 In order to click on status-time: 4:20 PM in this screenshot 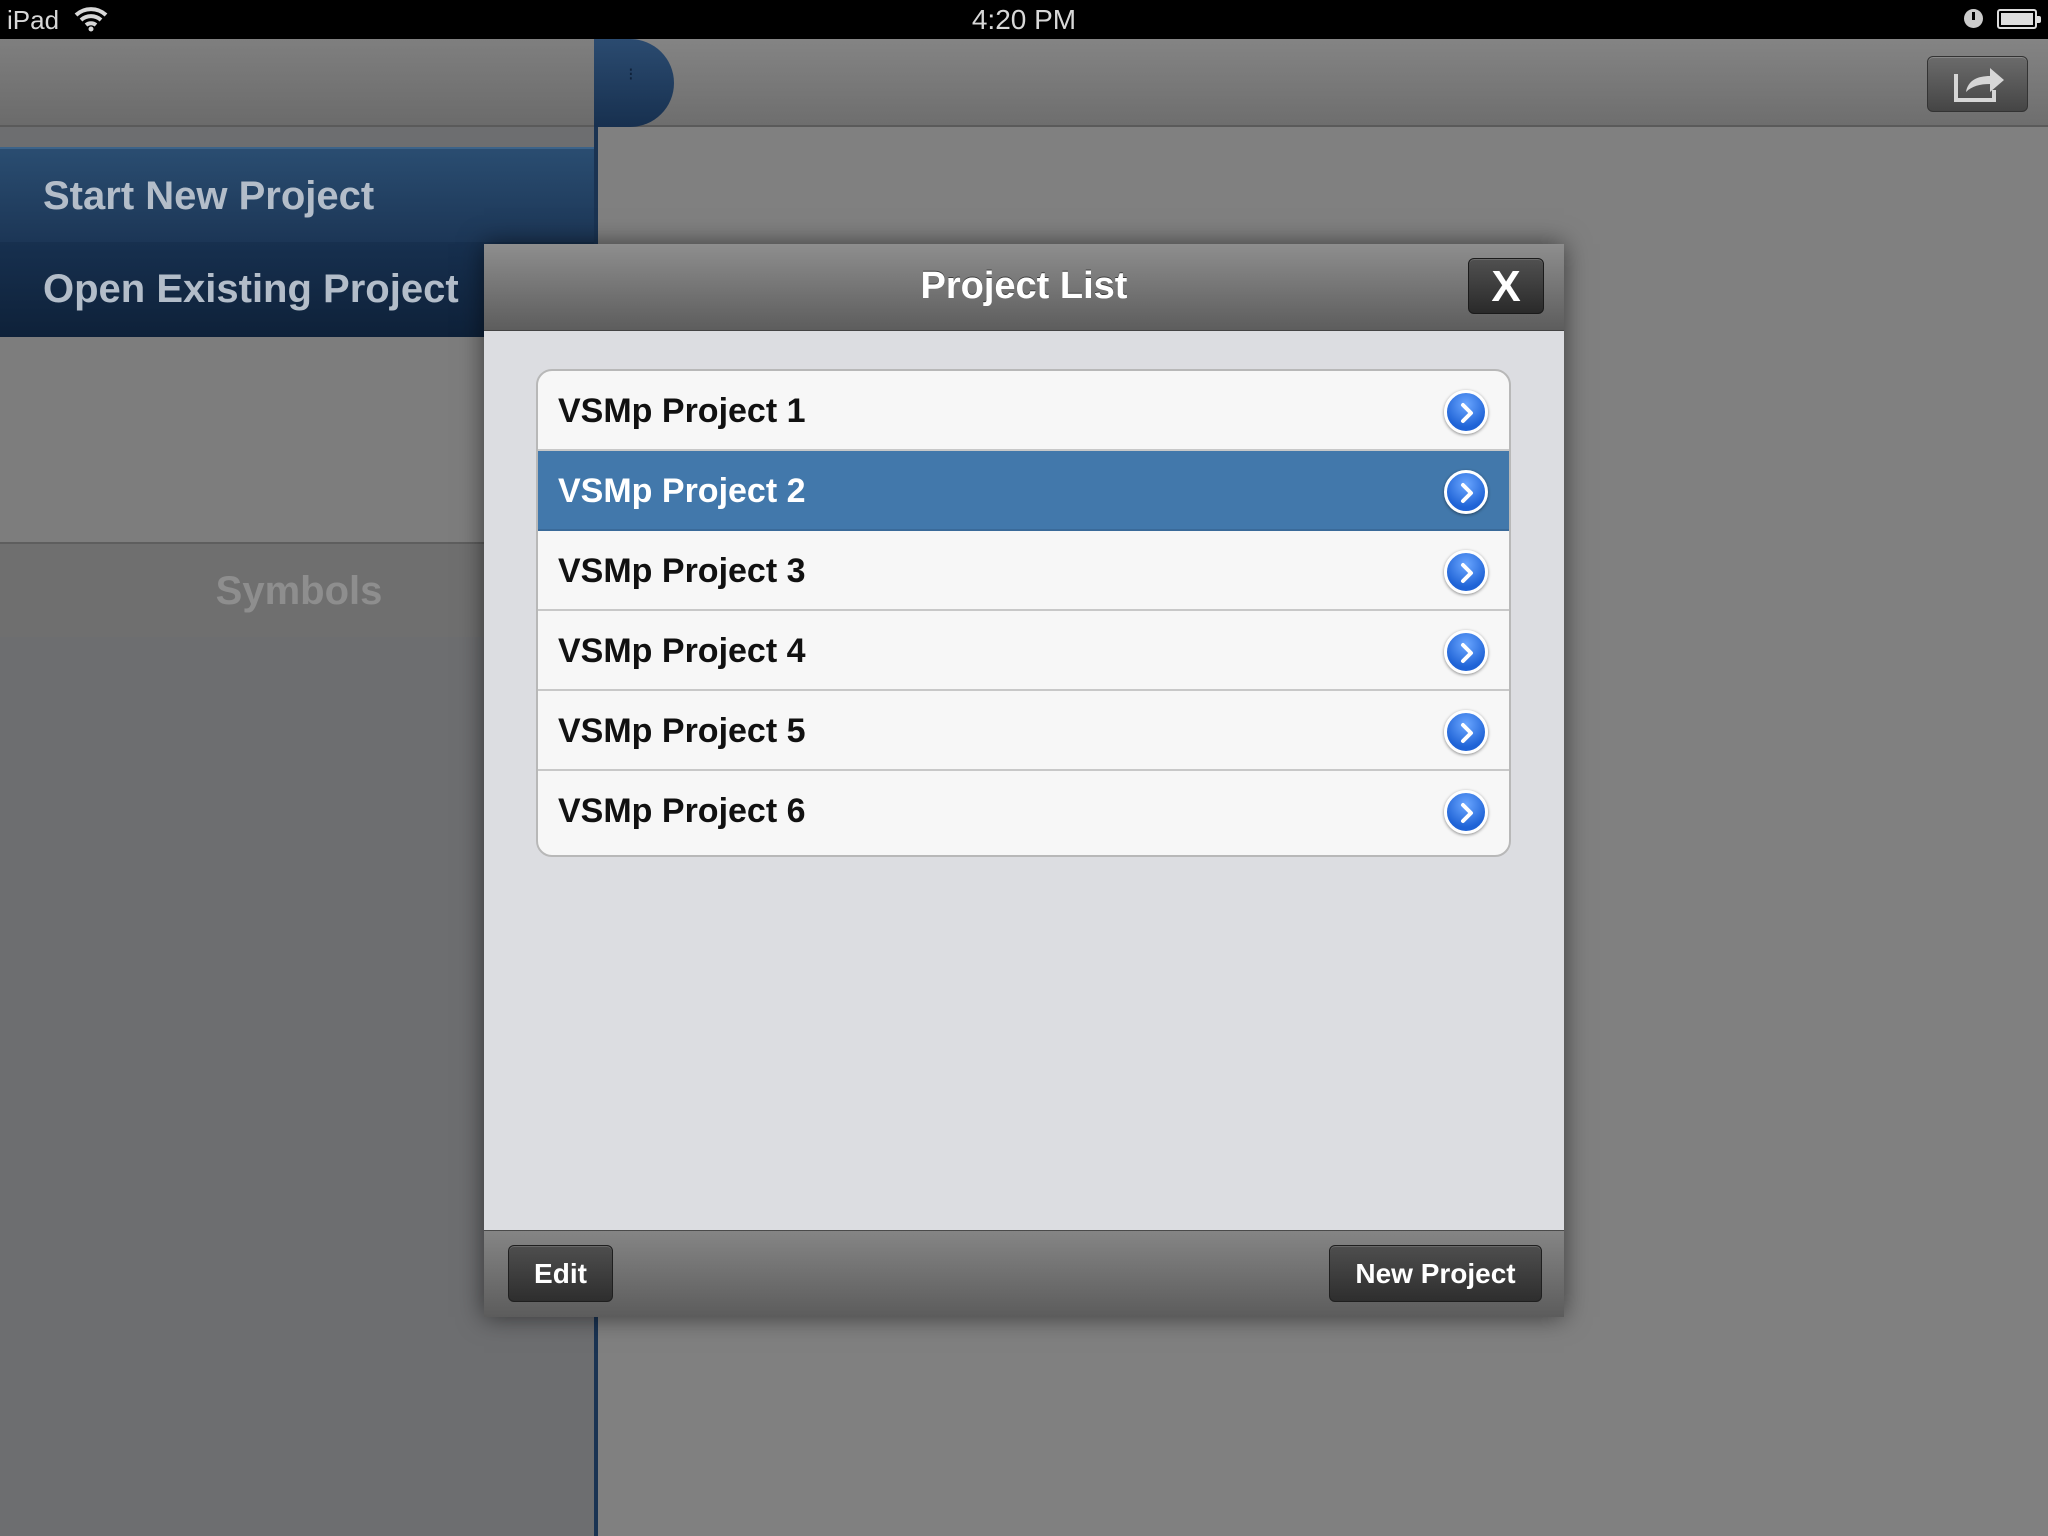, I will do `click(1024, 19)`.